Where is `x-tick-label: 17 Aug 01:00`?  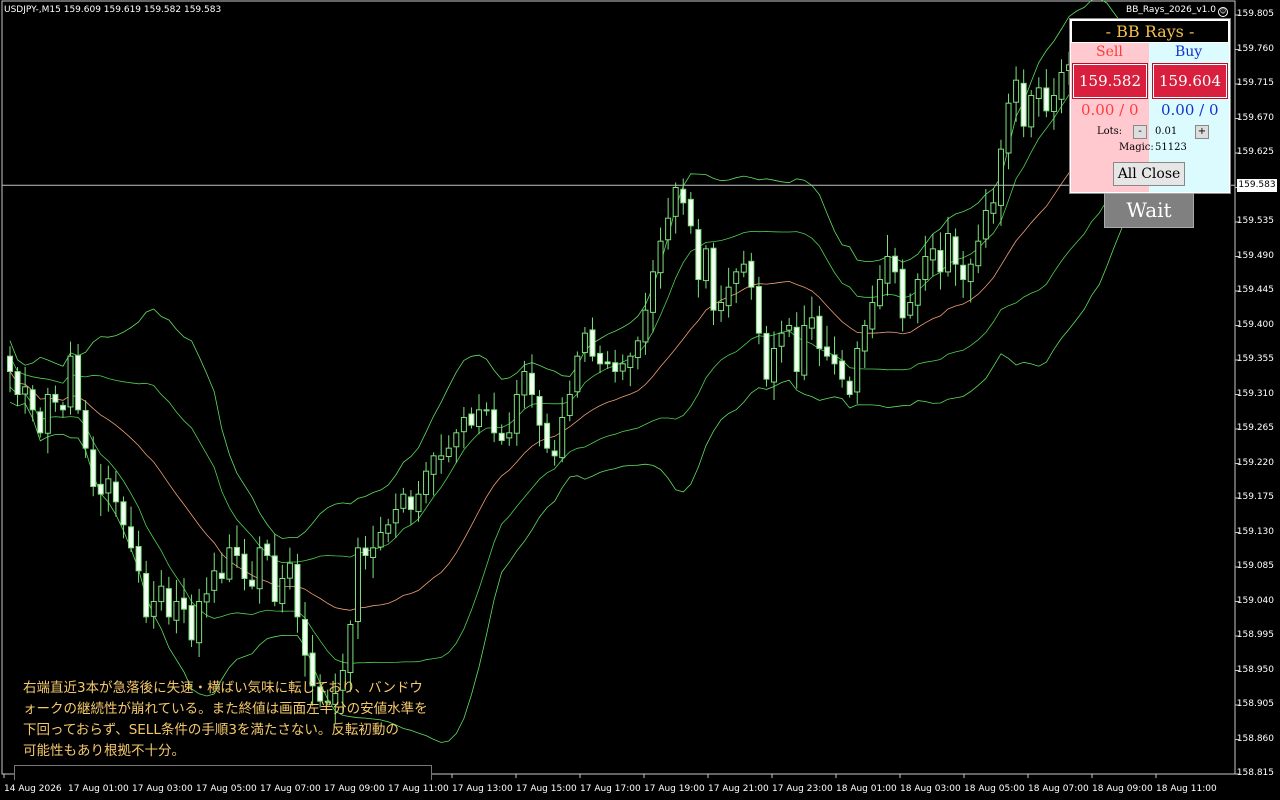 x-tick-label: 17 Aug 01:00 is located at coordinates (98, 789).